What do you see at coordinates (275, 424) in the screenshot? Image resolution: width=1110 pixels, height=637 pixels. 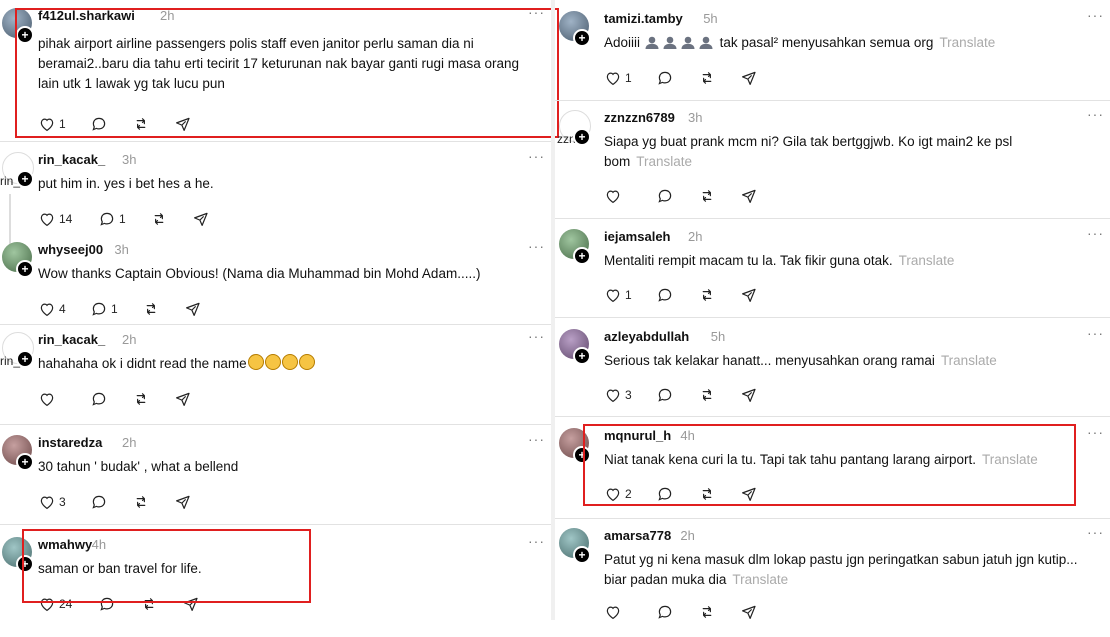 I see `reply-separator` at bounding box center [275, 424].